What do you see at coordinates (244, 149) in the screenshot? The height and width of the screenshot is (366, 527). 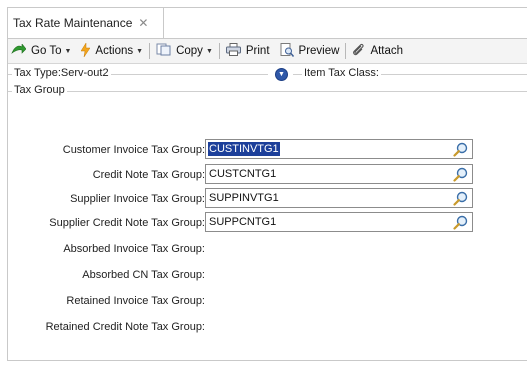 I see `customer-invoice-tax-group-value: CUSTINVTG1` at bounding box center [244, 149].